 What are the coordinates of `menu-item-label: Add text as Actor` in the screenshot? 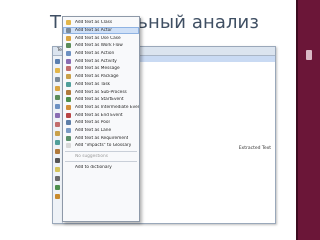 It's located at (94, 31).